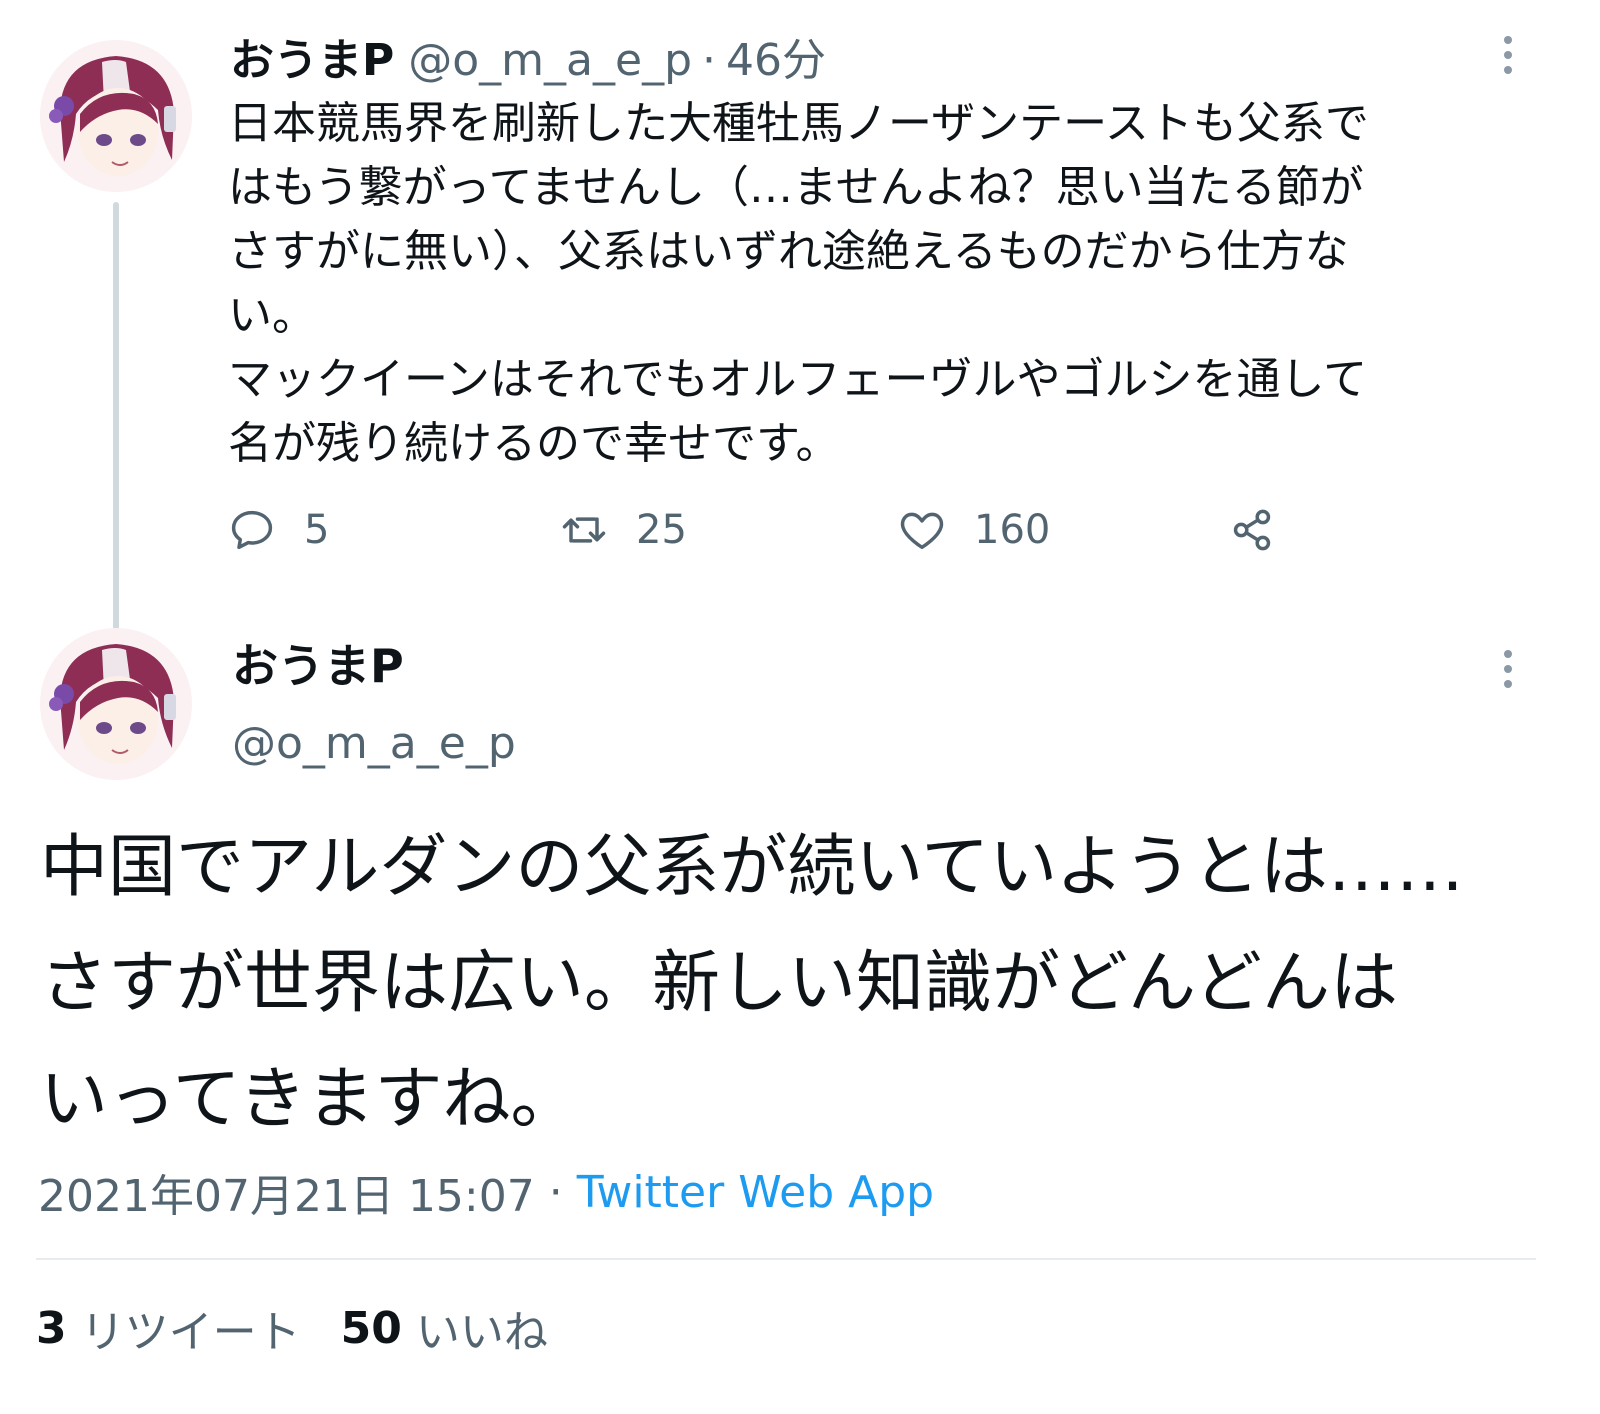 The width and height of the screenshot is (1600, 1414). I want to click on like-label: いいね, so click(481, 1332).